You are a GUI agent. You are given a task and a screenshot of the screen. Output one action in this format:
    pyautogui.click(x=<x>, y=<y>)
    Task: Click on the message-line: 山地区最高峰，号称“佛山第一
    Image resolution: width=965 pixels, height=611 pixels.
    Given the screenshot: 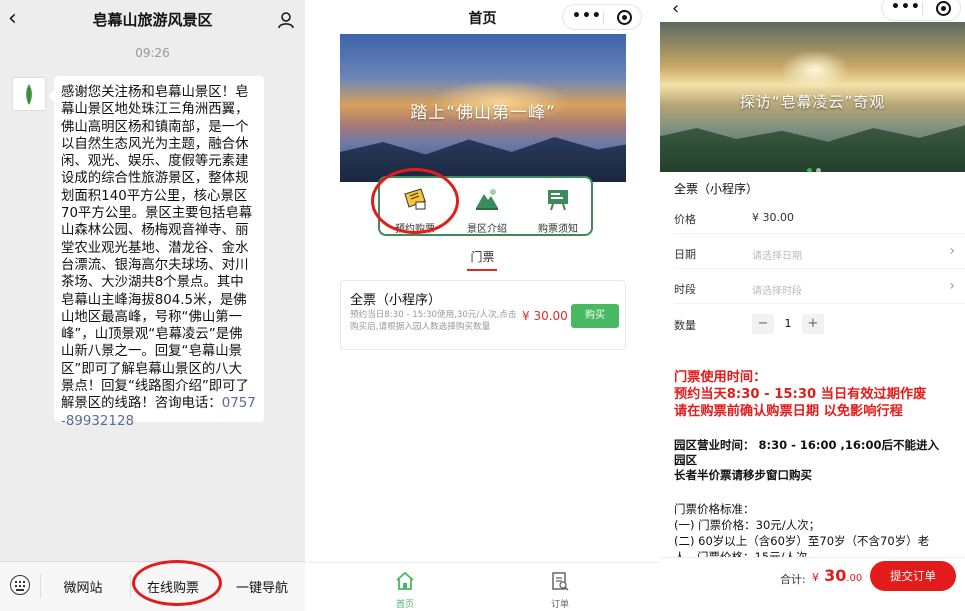 What is the action you would take?
    pyautogui.click(x=152, y=317)
    